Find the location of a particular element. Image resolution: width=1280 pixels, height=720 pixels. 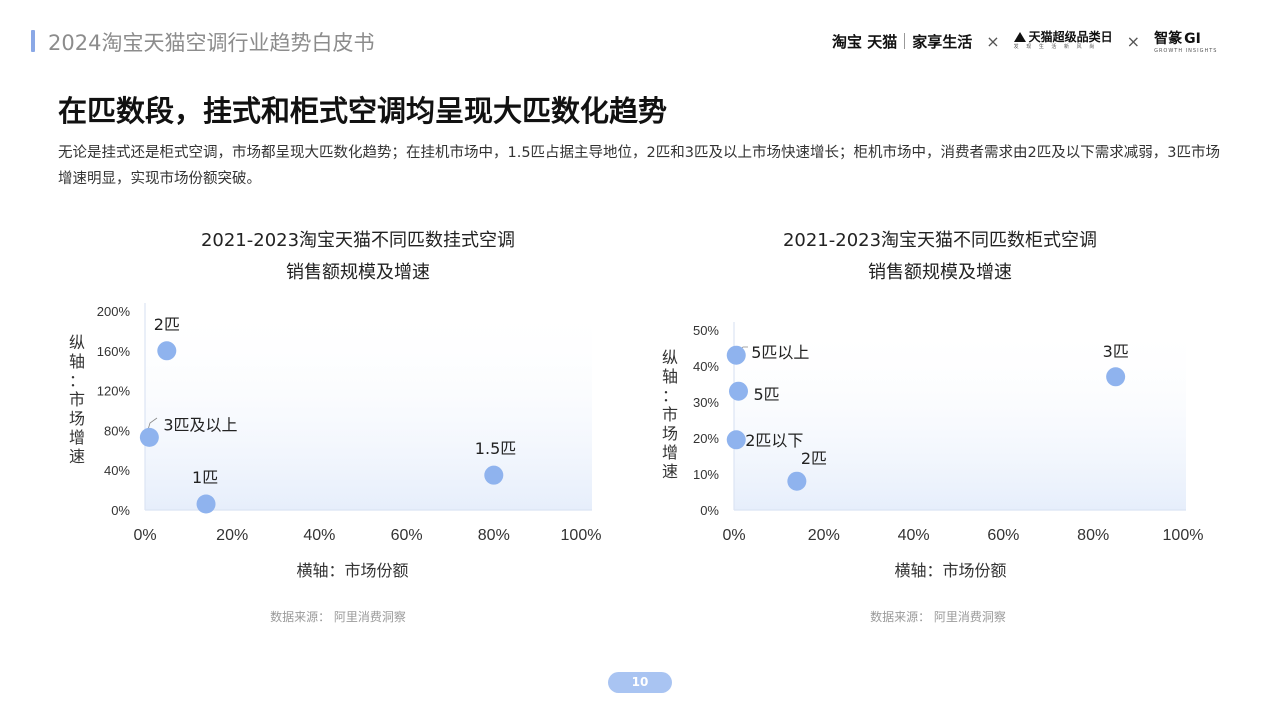

chart2-y-tick-label: 50% is located at coordinates (706, 330).